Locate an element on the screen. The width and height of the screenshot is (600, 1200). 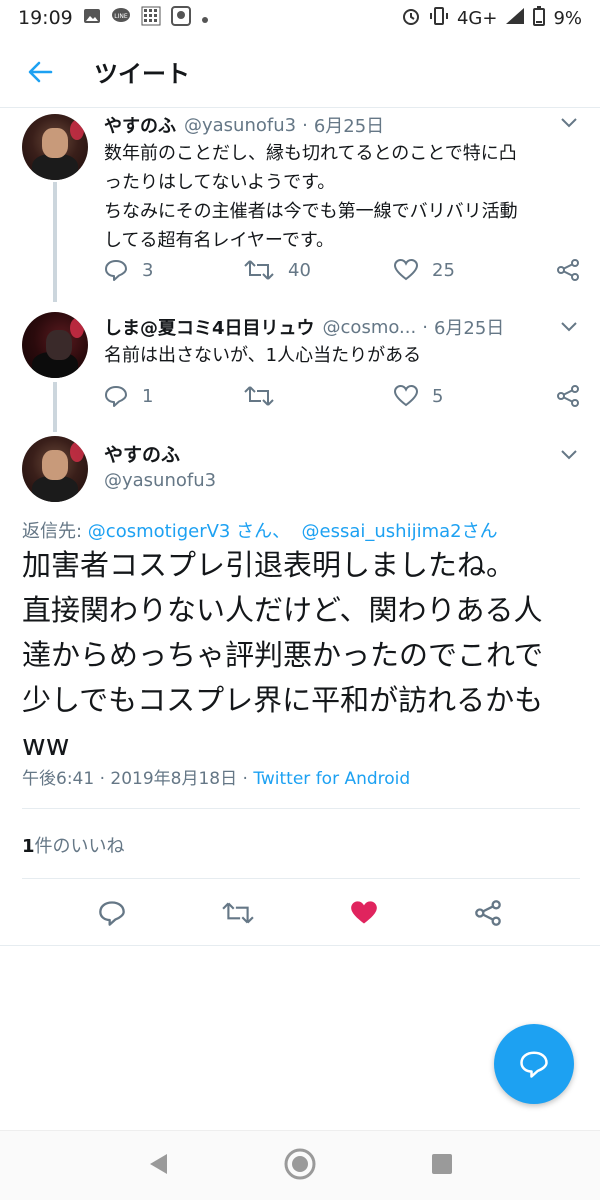
signal-icon is located at coordinates (515, 18).